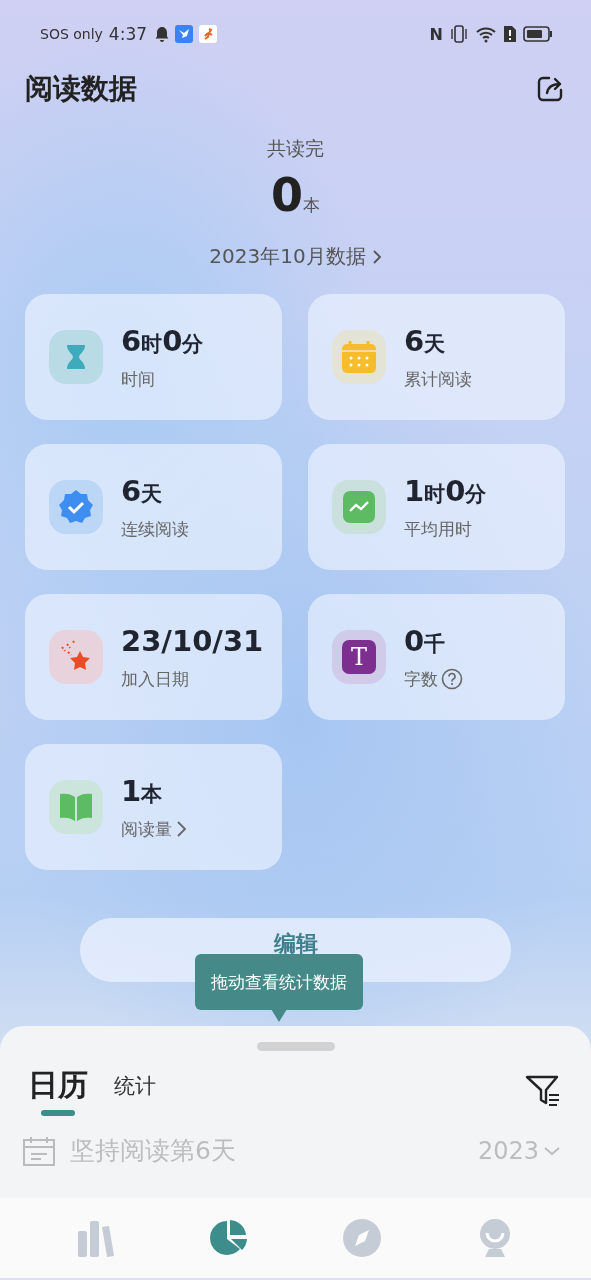 The image size is (591, 1280). Describe the element at coordinates (192, 640) in the screenshot. I see `stat-value: 23/10/31` at that location.